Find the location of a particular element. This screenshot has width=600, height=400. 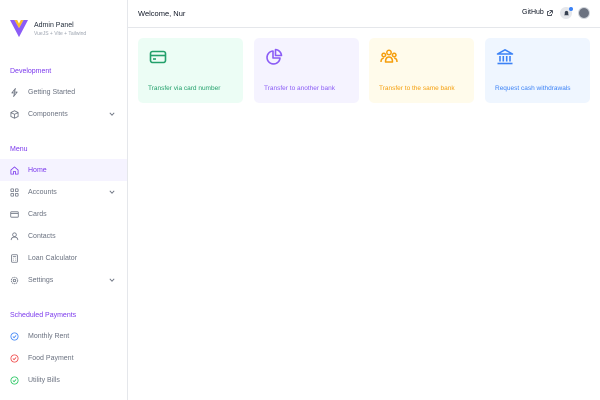

contacts-icon is located at coordinates (14, 236).